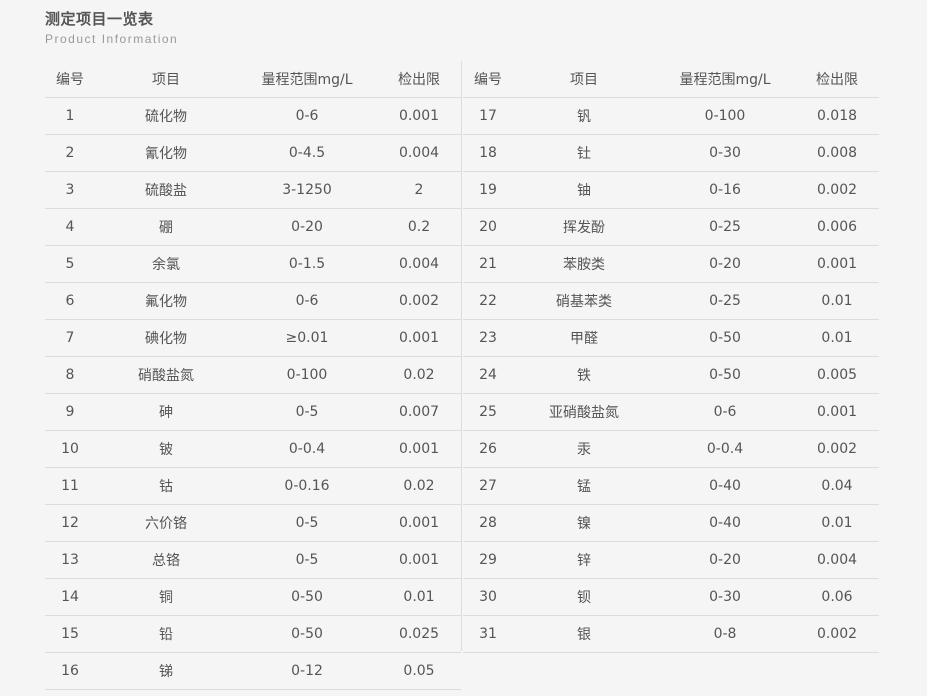  Describe the element at coordinates (253, 301) in the screenshot. I see `table-row: 6 氟化物 0-6 0.002` at that location.